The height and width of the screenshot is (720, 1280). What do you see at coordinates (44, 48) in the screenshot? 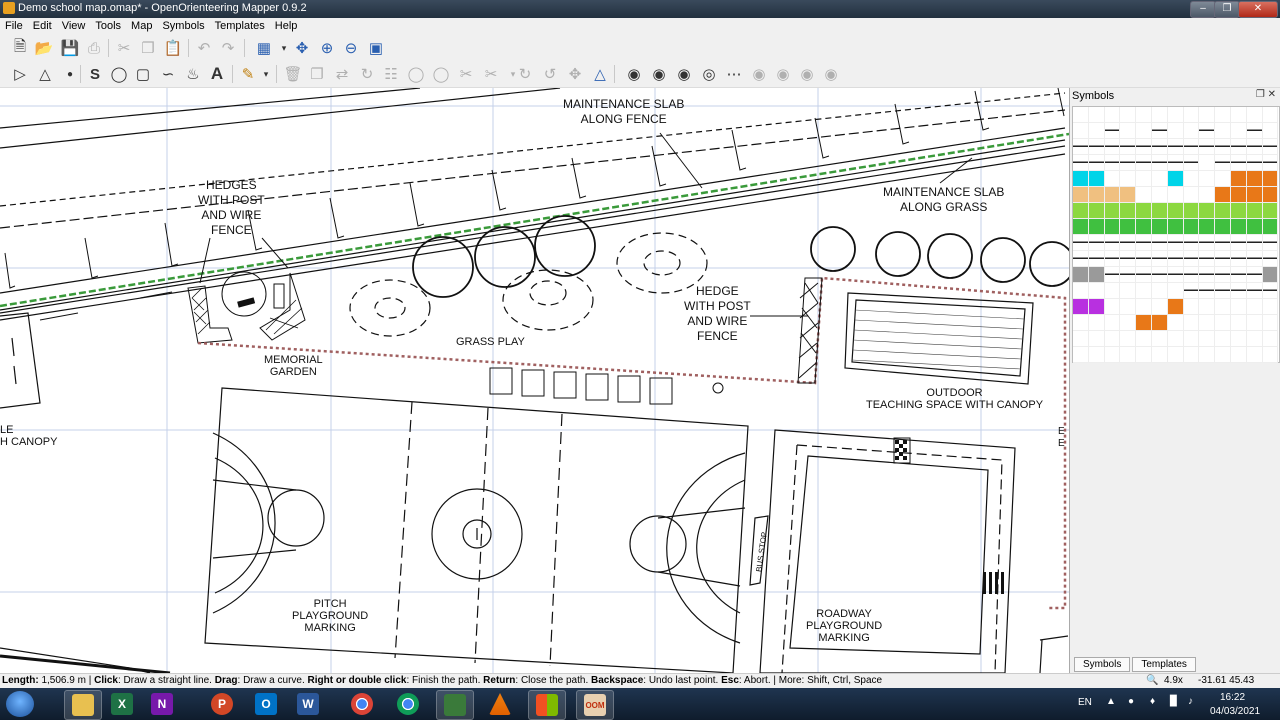
I see `open-folder-icon: 📂` at bounding box center [44, 48].